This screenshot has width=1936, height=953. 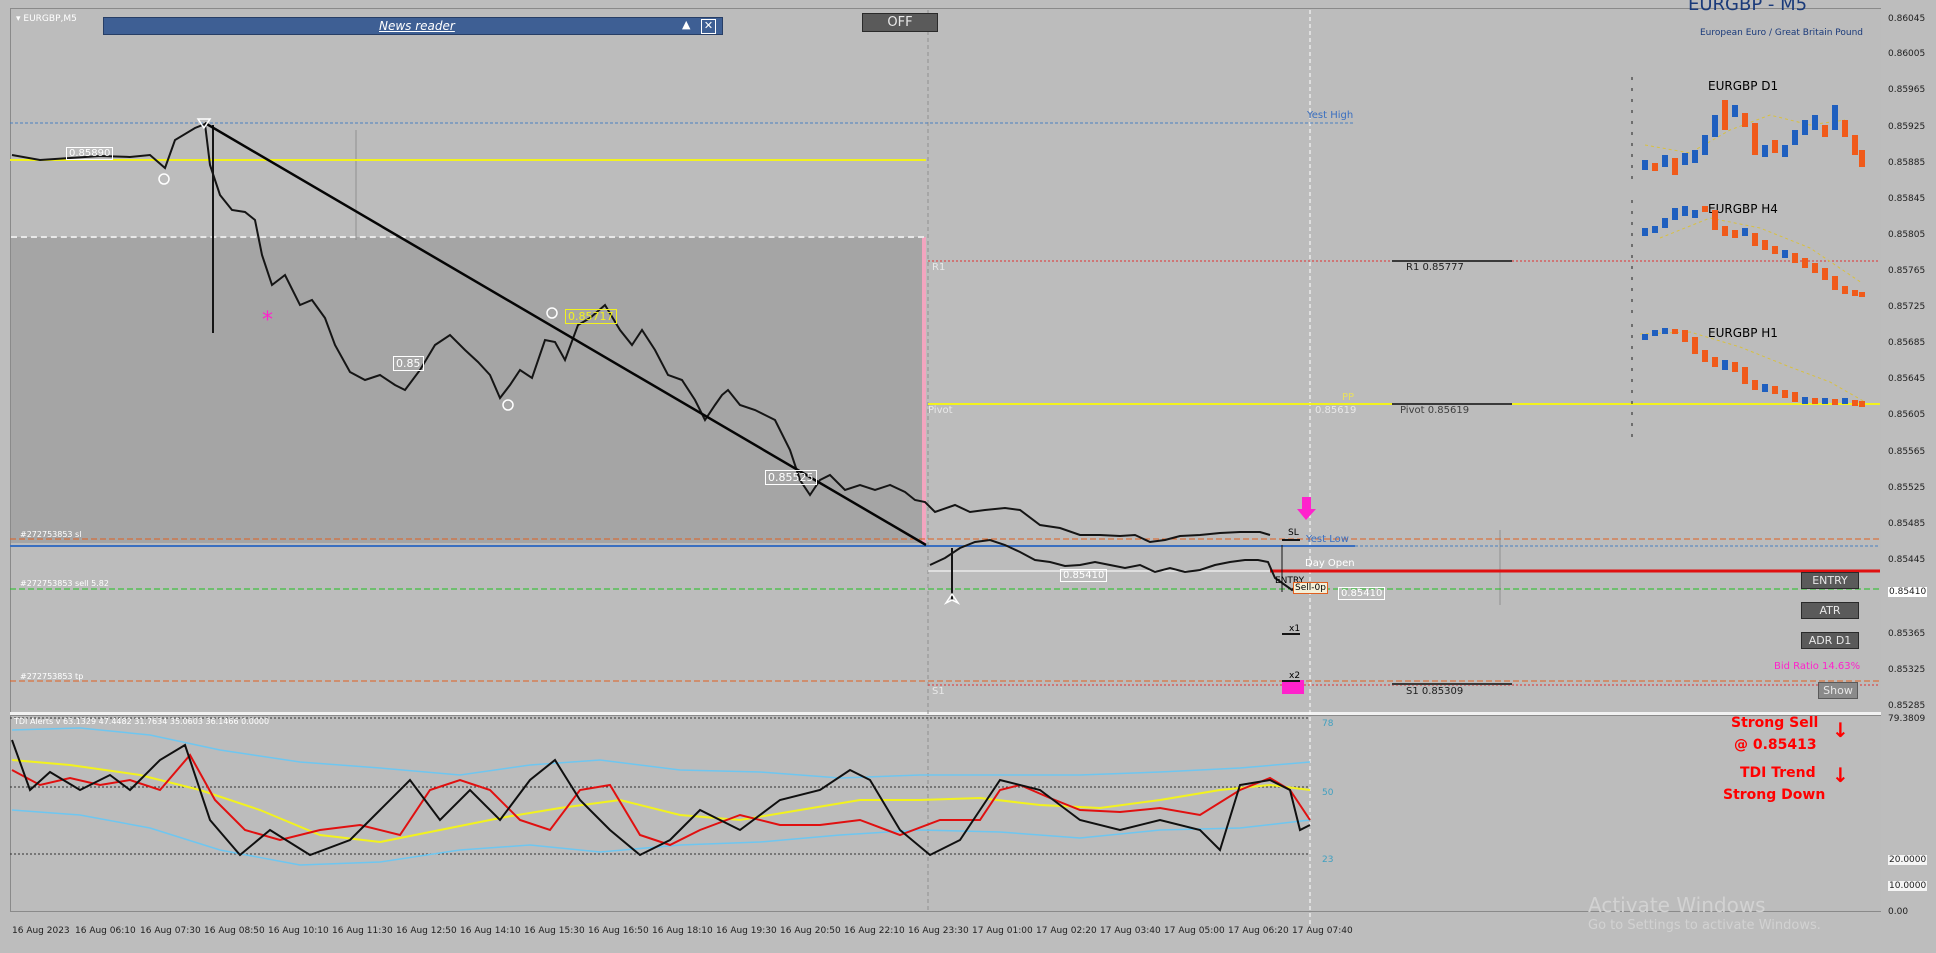 I want to click on day-open-label: Day Open, so click(x=1330, y=563).